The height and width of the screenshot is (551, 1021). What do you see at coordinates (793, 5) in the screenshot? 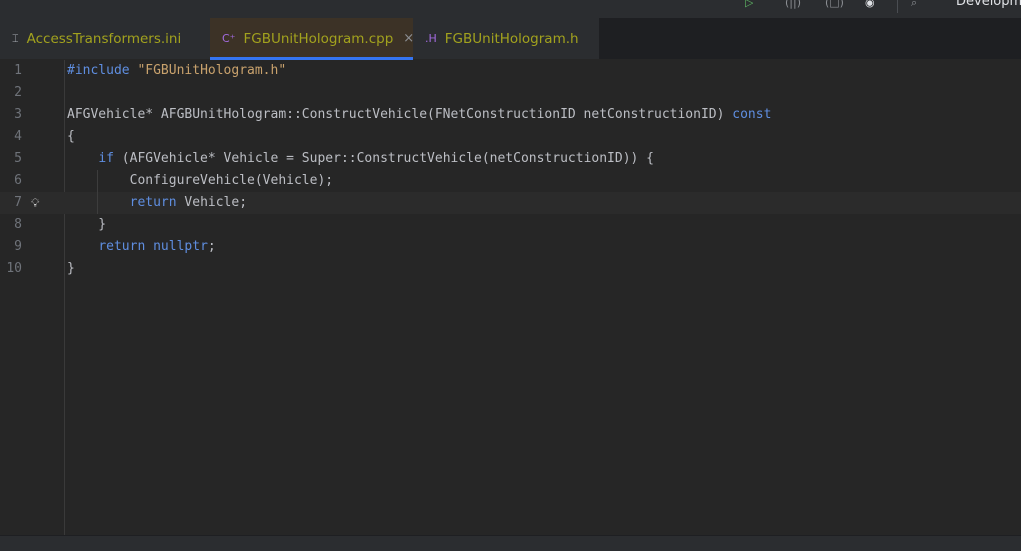
I see `debug-icon: (||)` at bounding box center [793, 5].